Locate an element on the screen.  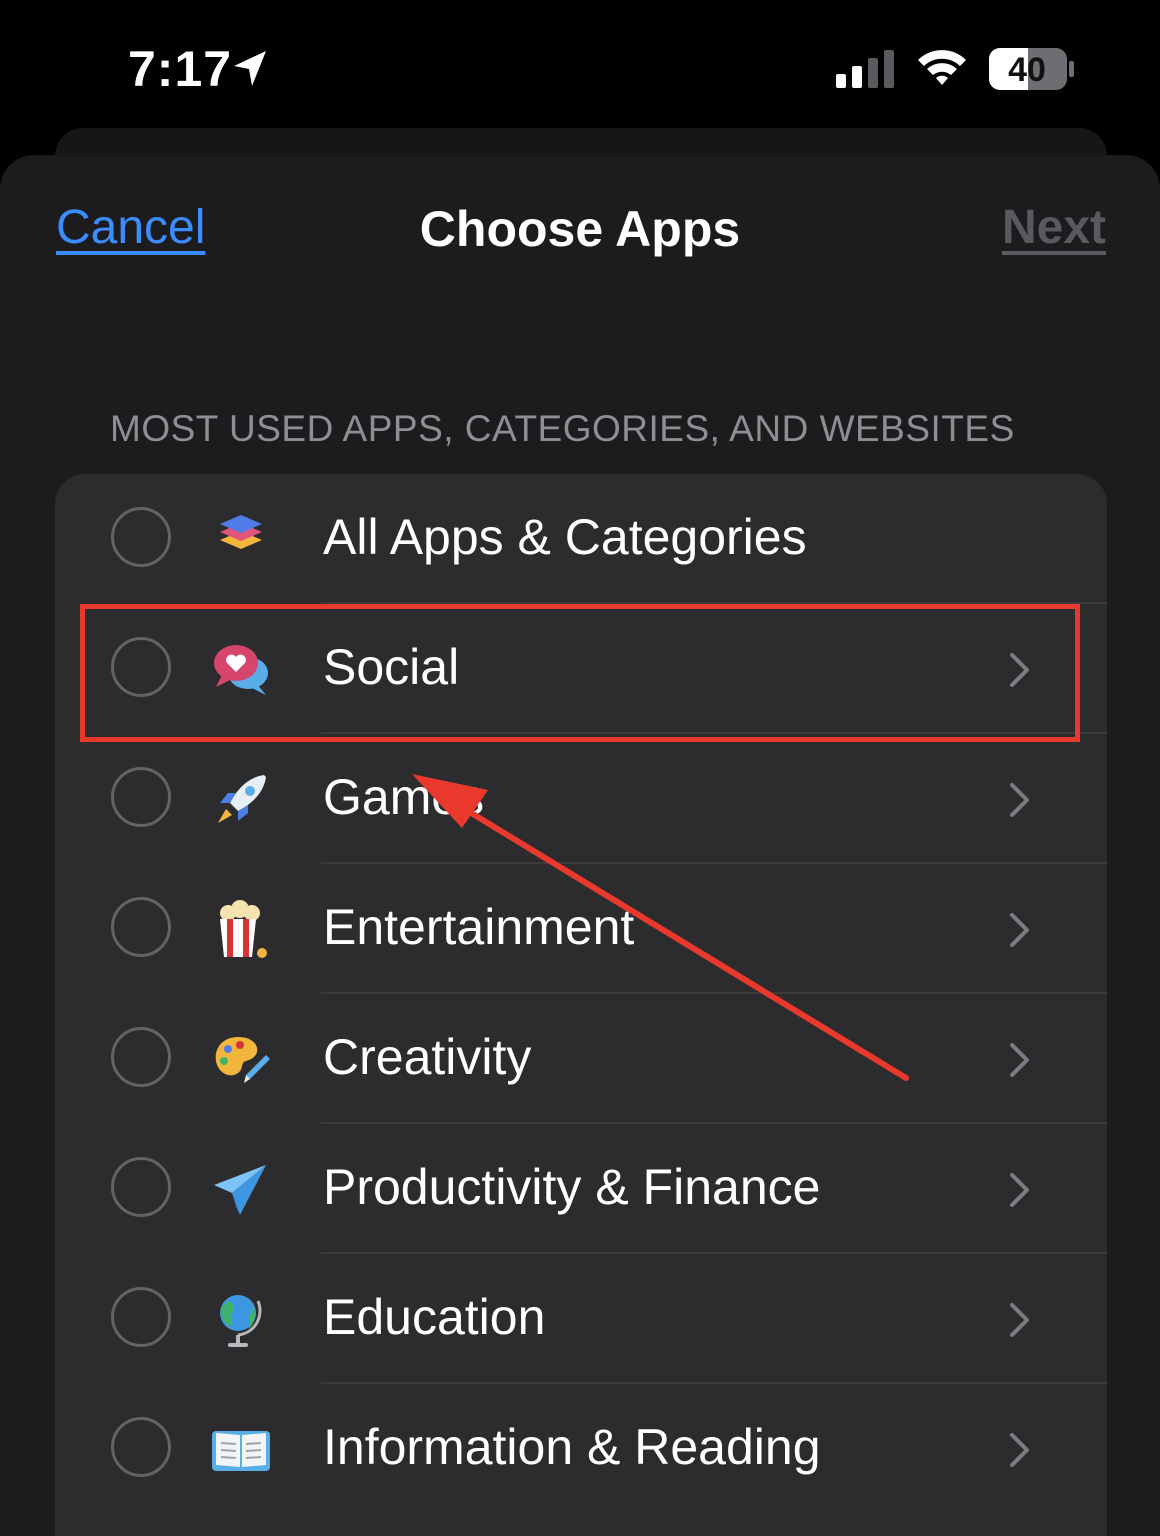
battery-level: 40 is located at coordinates (1027, 70).